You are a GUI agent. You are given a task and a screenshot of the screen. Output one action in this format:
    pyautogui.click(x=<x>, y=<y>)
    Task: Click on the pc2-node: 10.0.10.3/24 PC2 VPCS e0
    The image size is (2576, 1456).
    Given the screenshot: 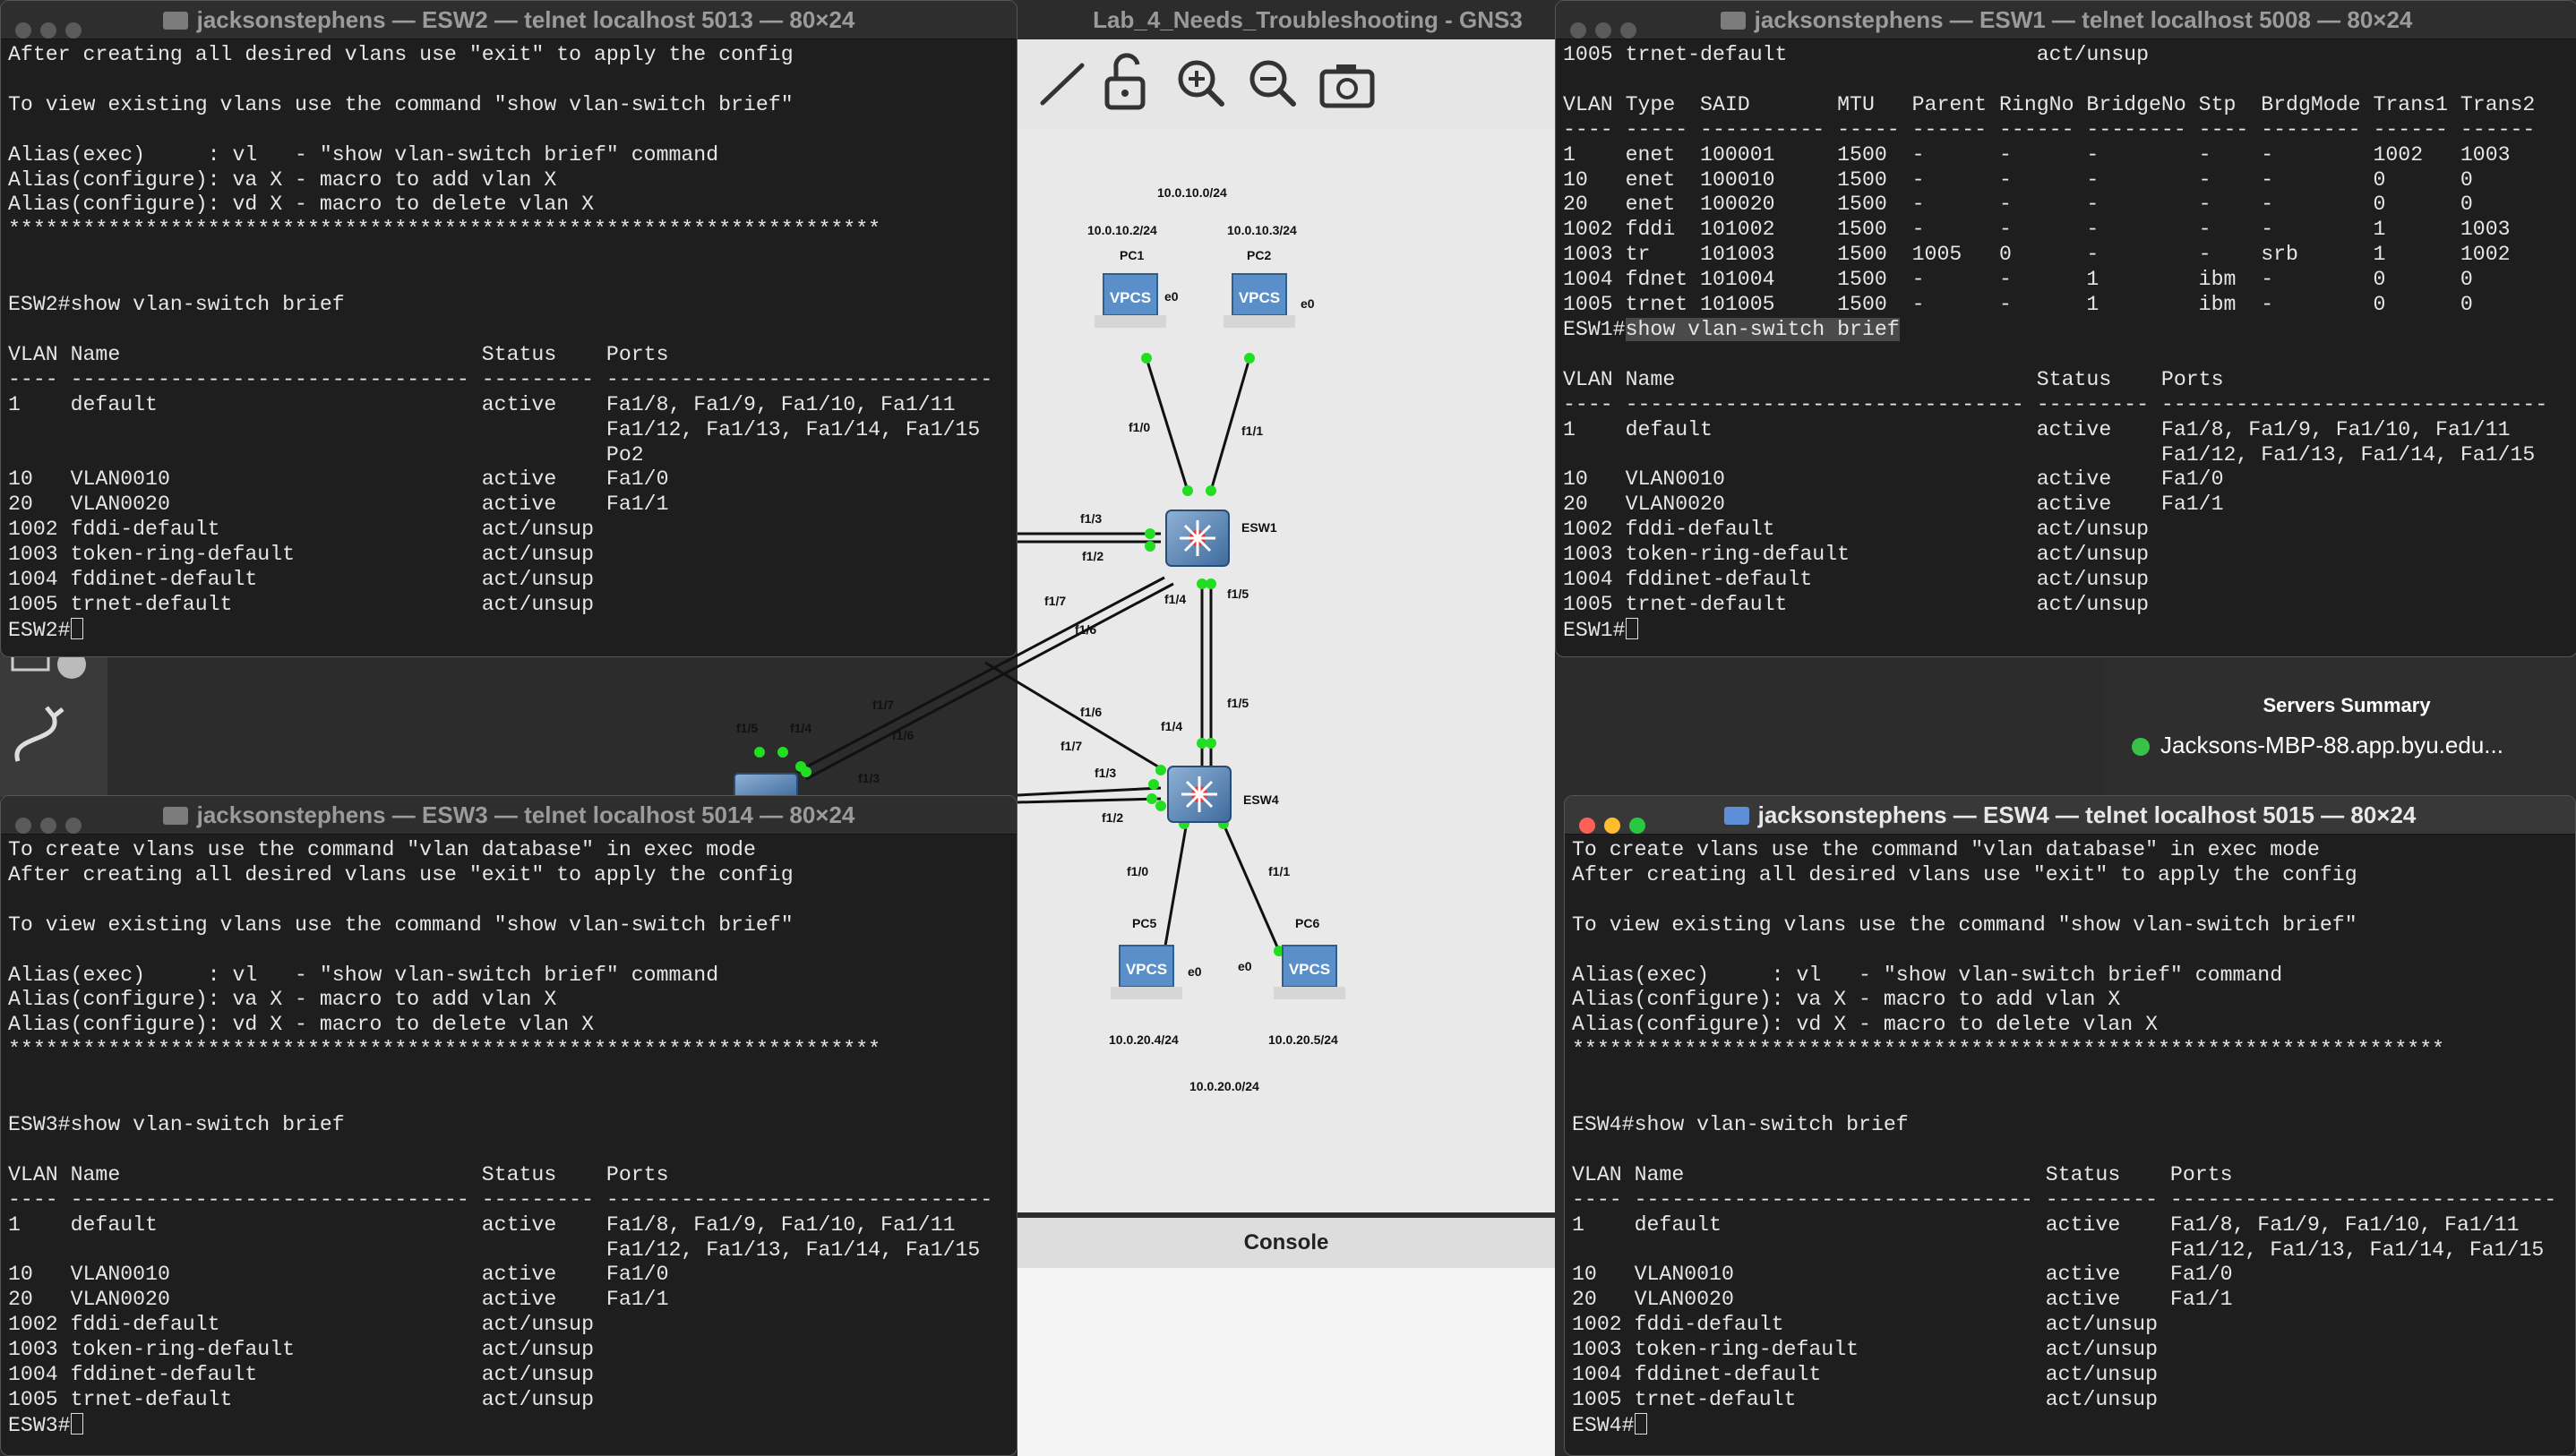 What is the action you would take?
    pyautogui.click(x=1269, y=275)
    